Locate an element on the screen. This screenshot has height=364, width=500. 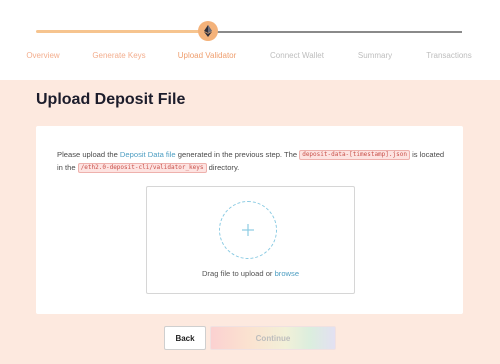
keys-directory-chip: /eth2.0-deposit-cli/validator_keys is located at coordinates (142, 168).